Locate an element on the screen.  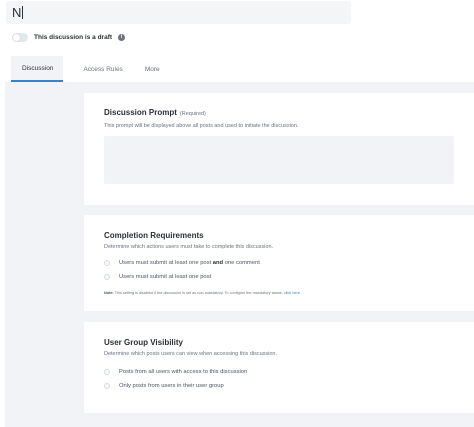
tab-bar: Discussion Access Rules More is located at coordinates (90, 69).